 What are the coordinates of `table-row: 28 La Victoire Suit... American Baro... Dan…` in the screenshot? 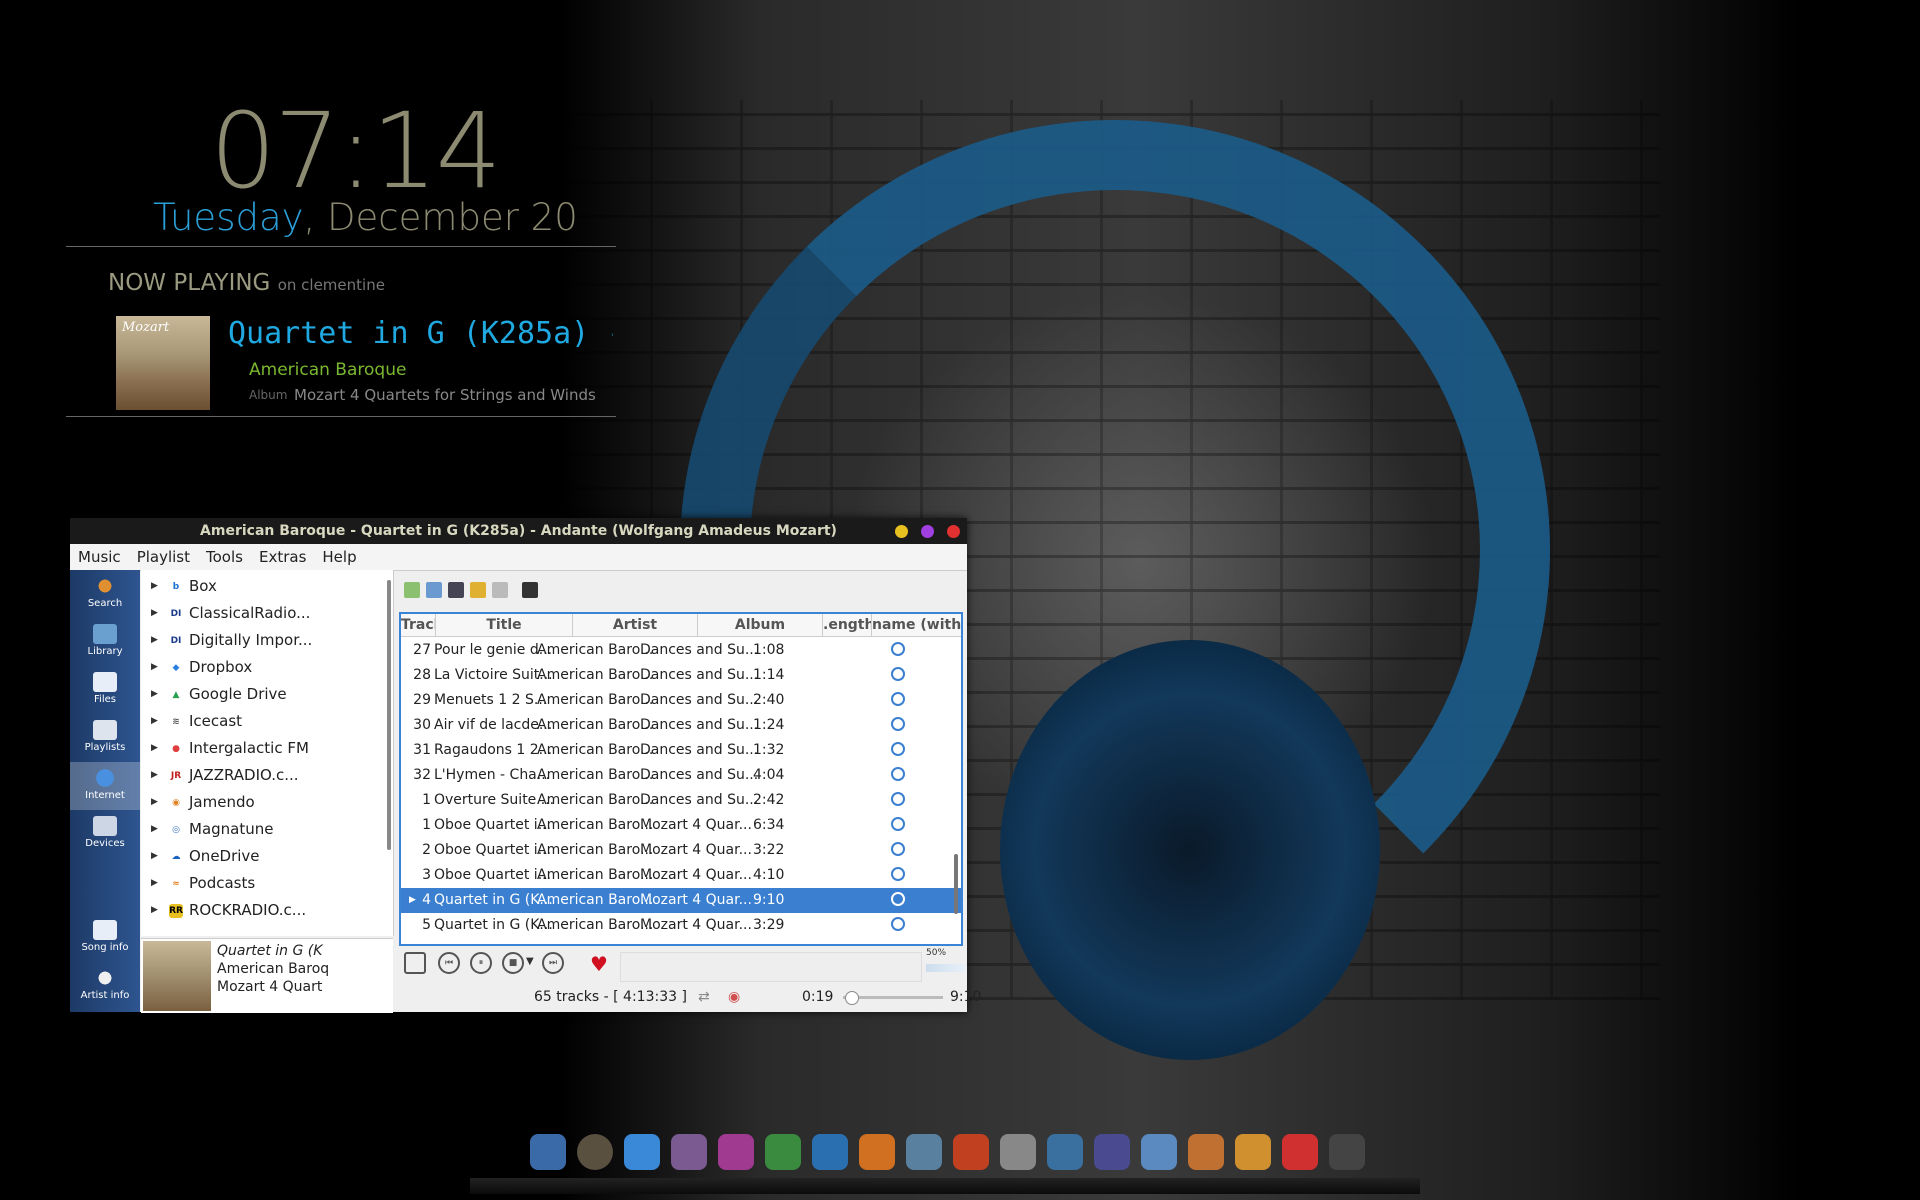 It's located at (681, 675).